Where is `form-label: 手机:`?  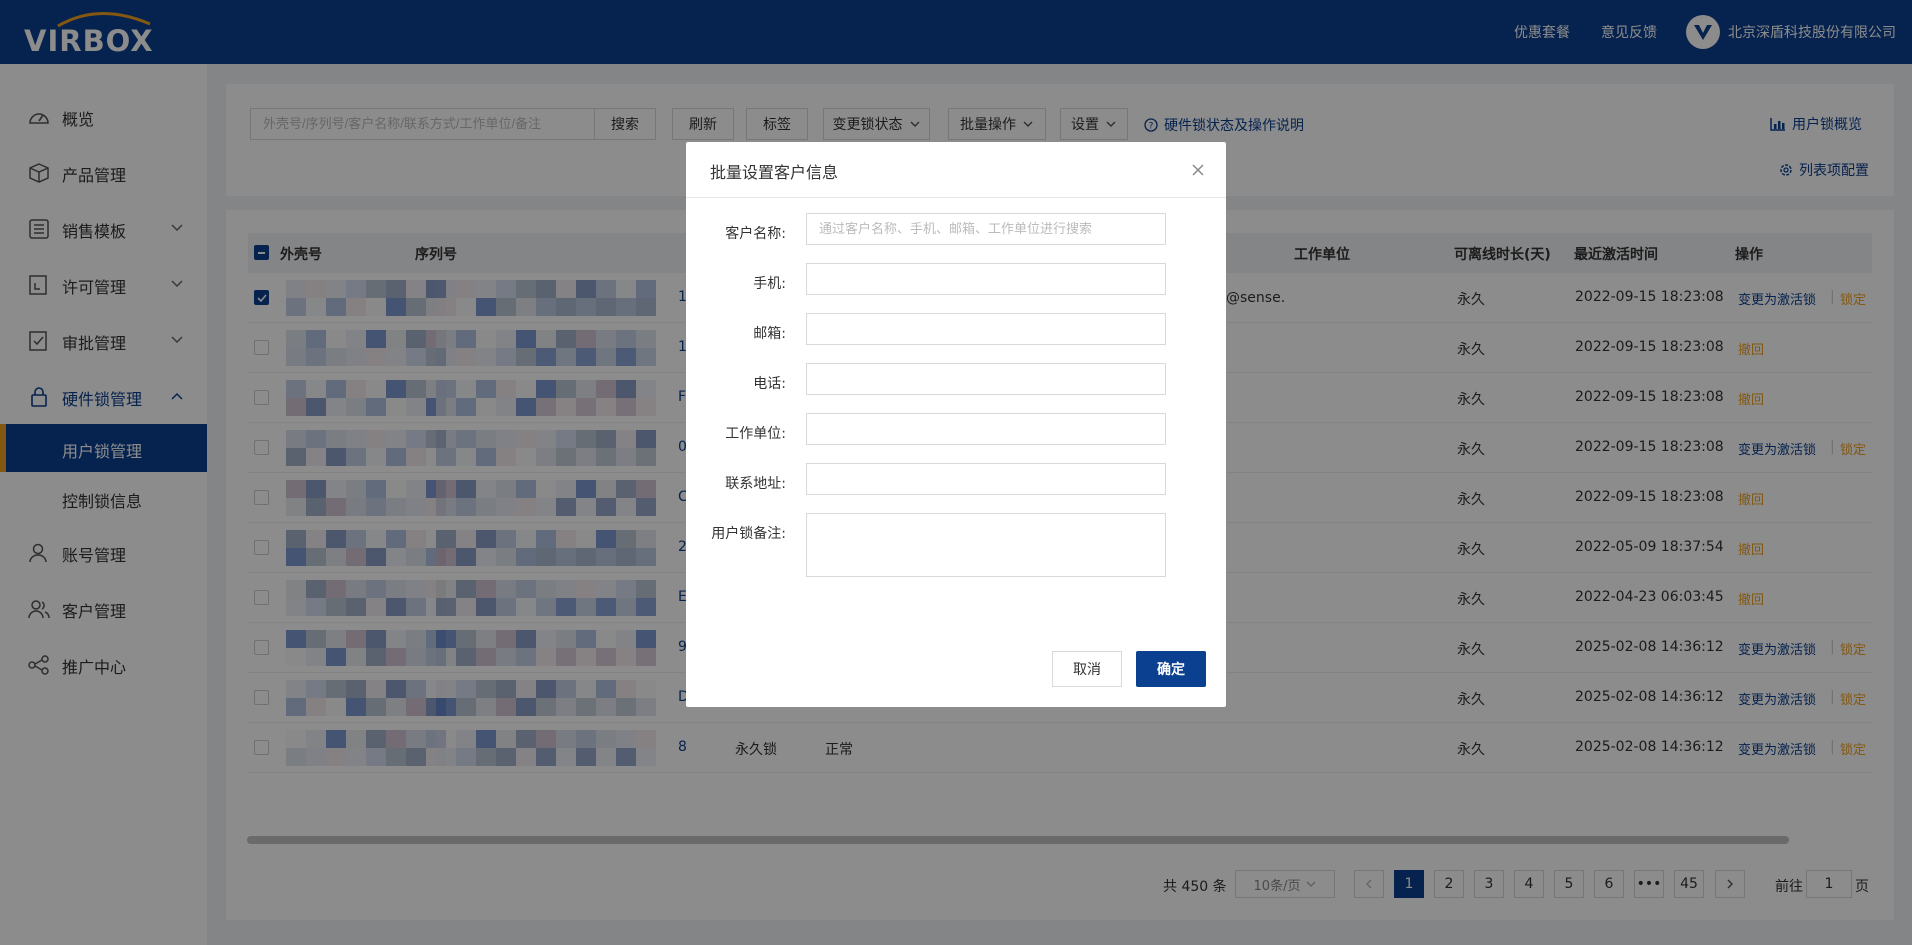 form-label: 手机: is located at coordinates (769, 284).